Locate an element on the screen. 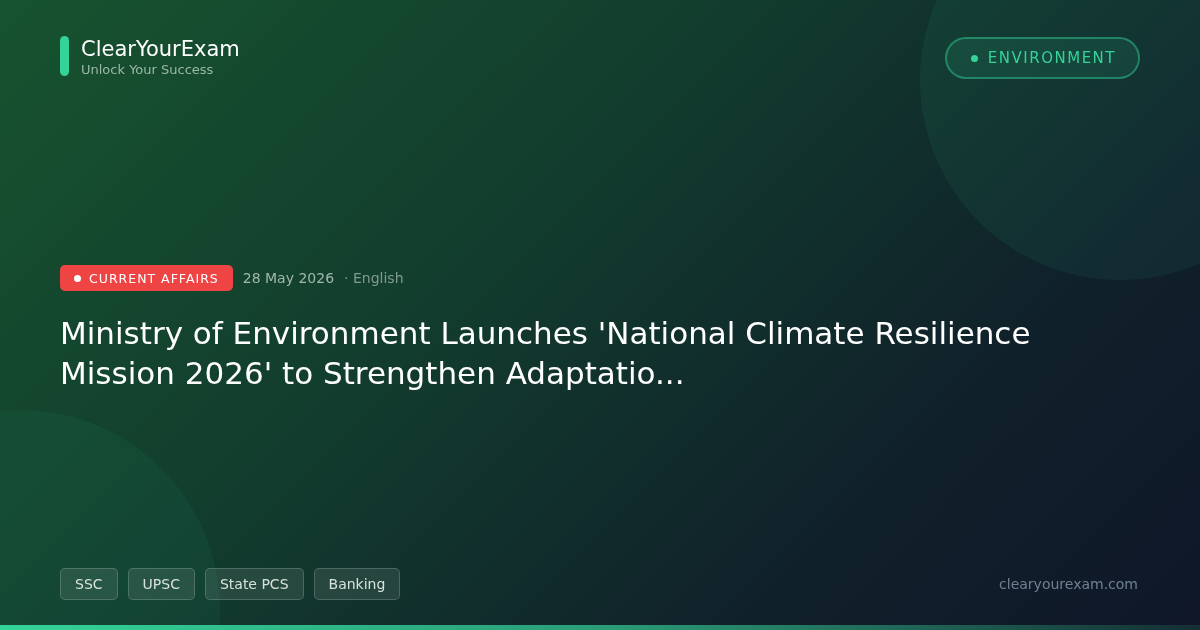 This screenshot has height=630, width=1200. site-tagline: Unlock Your Success is located at coordinates (148, 70).